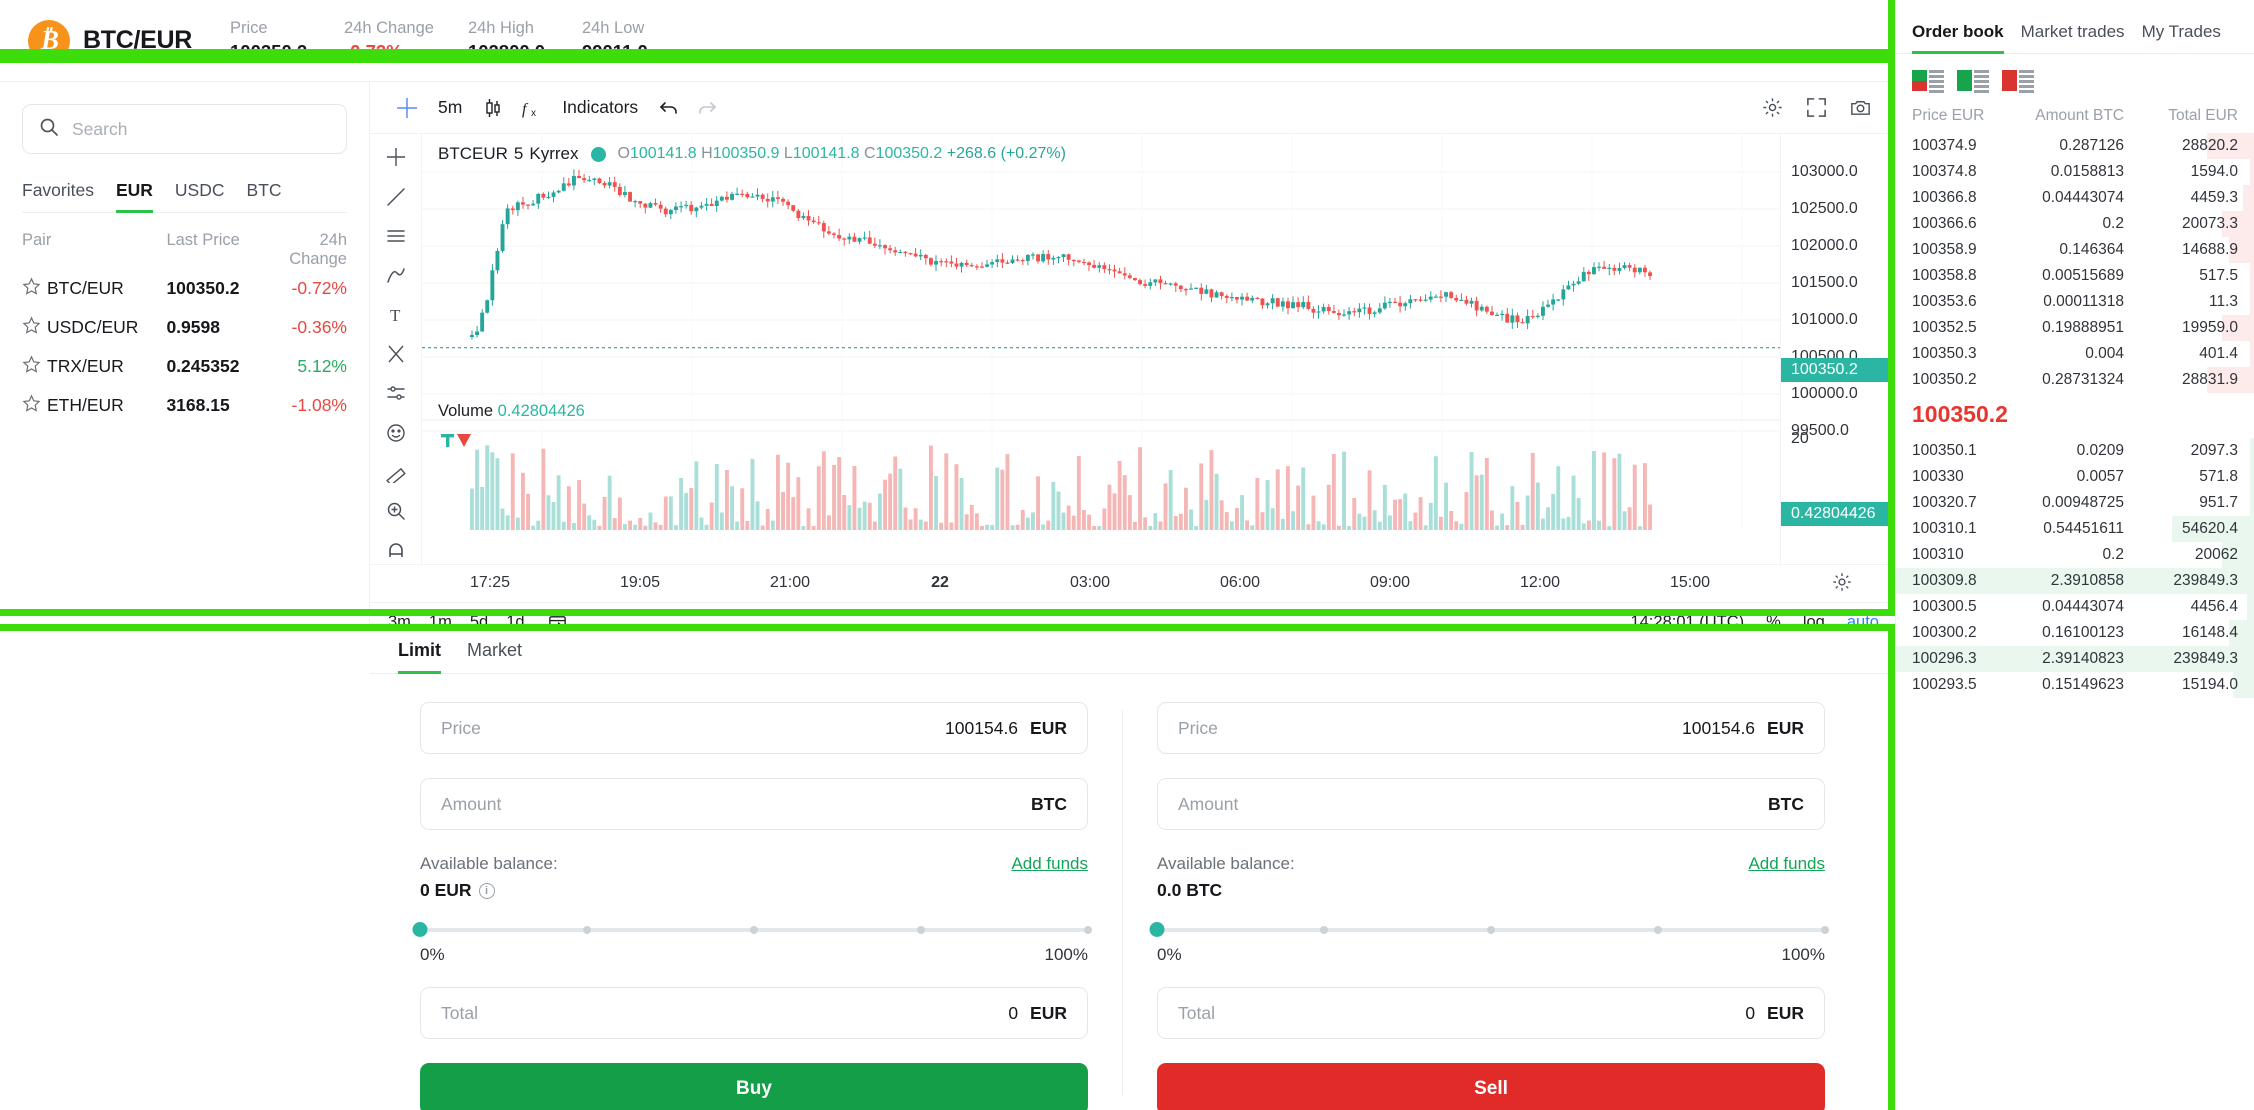 This screenshot has height=1110, width=2254. What do you see at coordinates (1491, 728) in the screenshot?
I see `sell-price-field: Price 100154.6 EUR` at bounding box center [1491, 728].